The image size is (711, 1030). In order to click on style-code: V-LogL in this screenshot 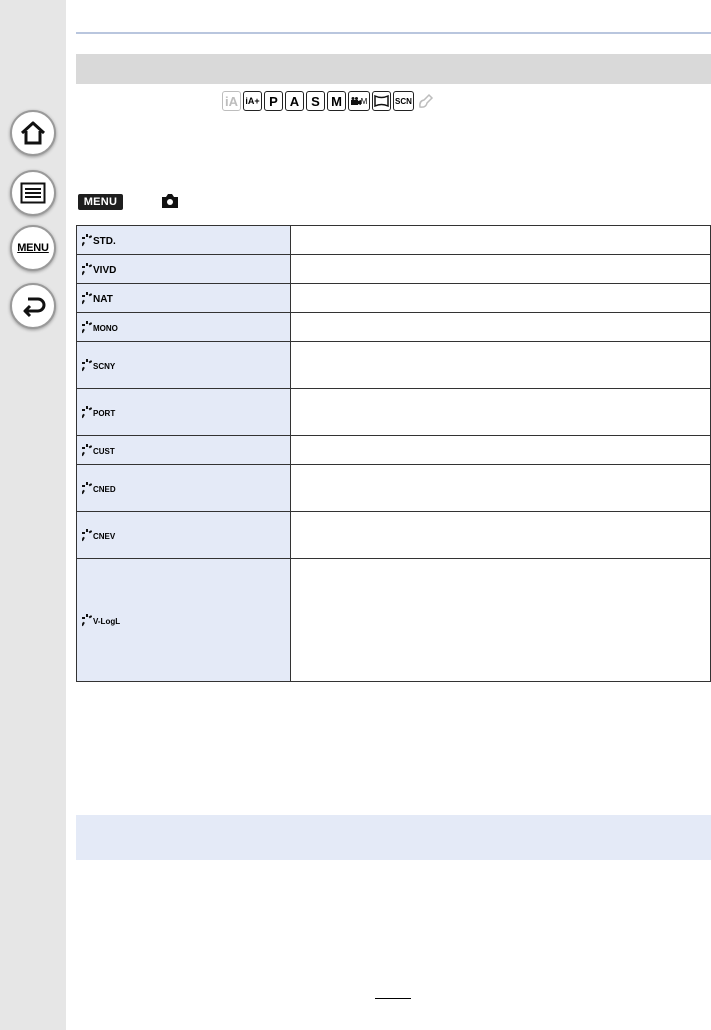, I will do `click(107, 621)`.